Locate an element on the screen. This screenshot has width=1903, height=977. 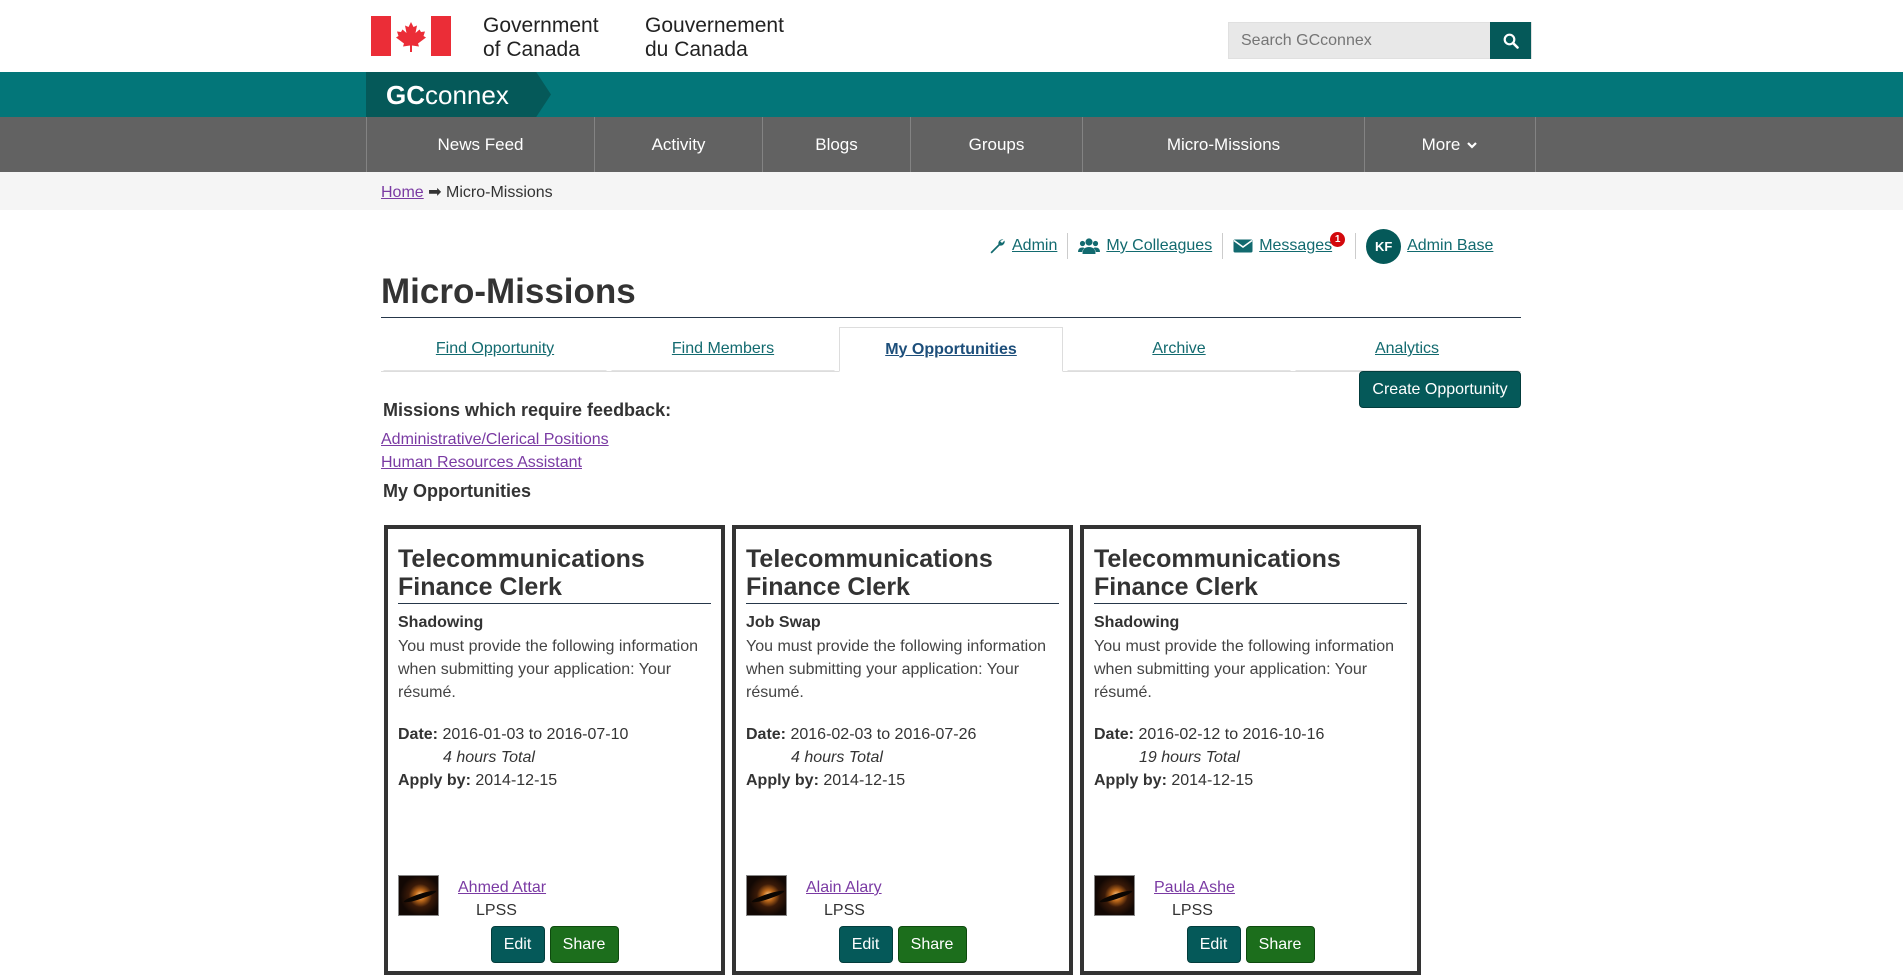
wrench-icon is located at coordinates (997, 246).